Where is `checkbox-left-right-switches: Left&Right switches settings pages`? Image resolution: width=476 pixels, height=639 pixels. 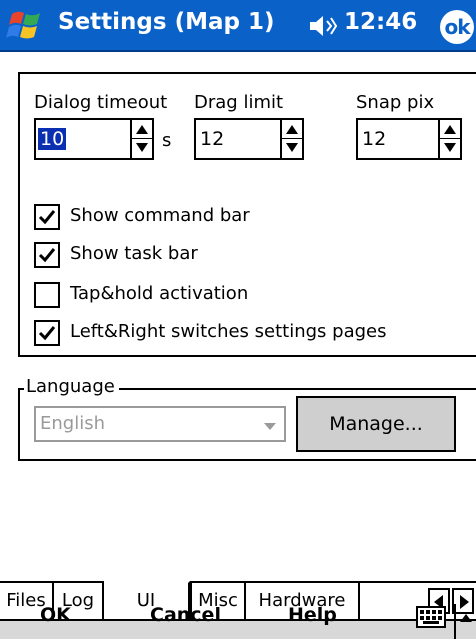 checkbox-left-right-switches: Left&Right switches settings pages is located at coordinates (244, 333).